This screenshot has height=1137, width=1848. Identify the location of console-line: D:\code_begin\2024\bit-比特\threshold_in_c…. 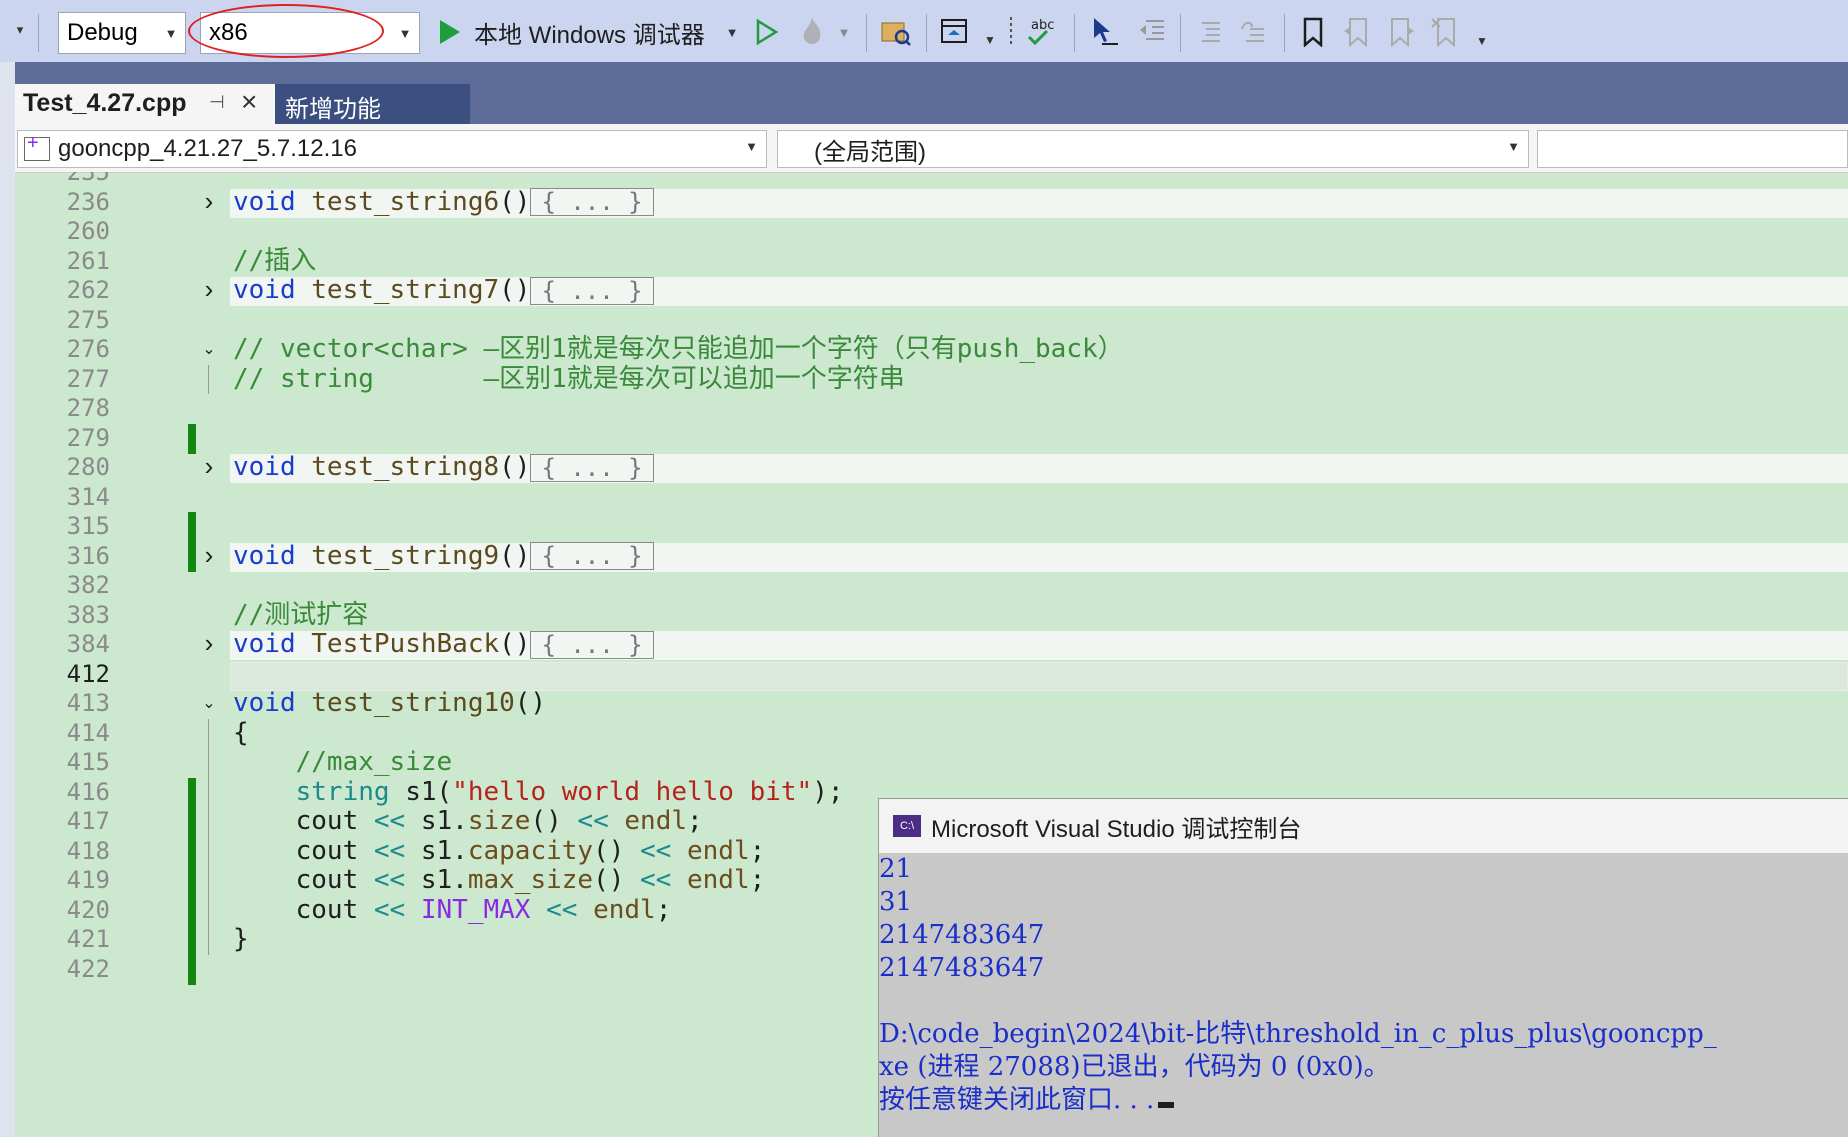
(1298, 1034).